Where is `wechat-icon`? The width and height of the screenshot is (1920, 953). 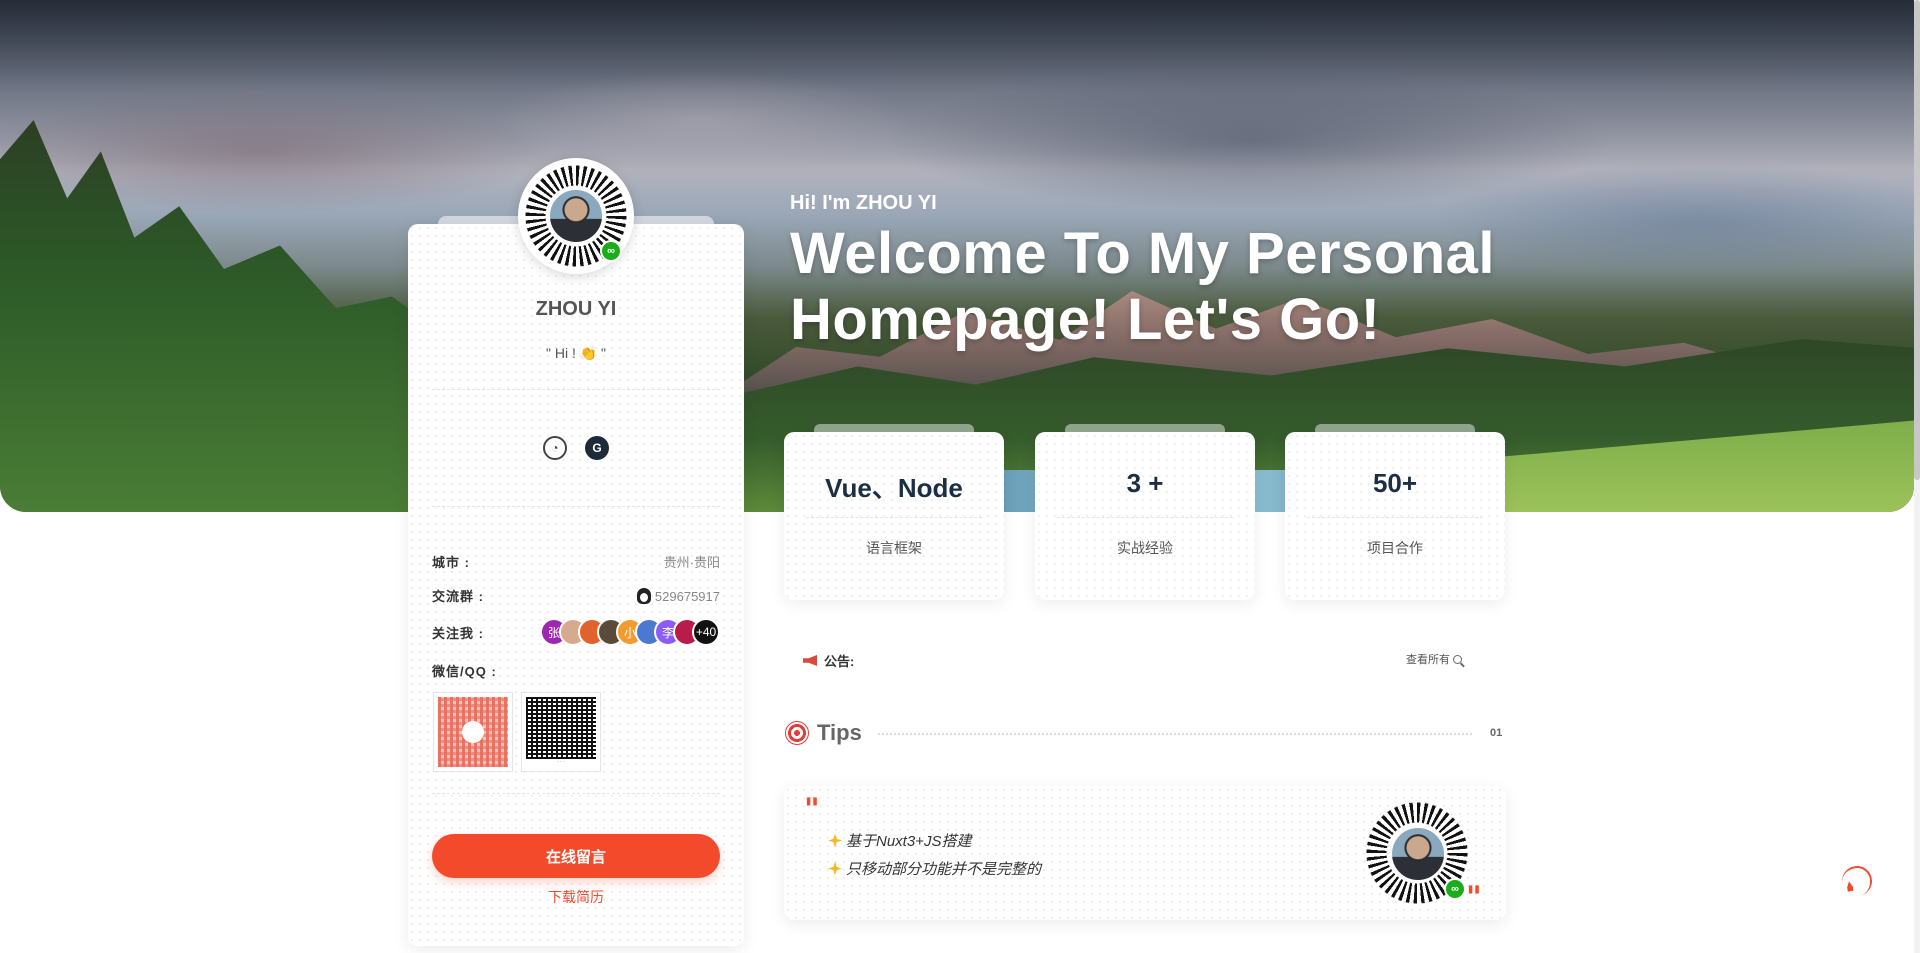
wechat-icon is located at coordinates (473, 732).